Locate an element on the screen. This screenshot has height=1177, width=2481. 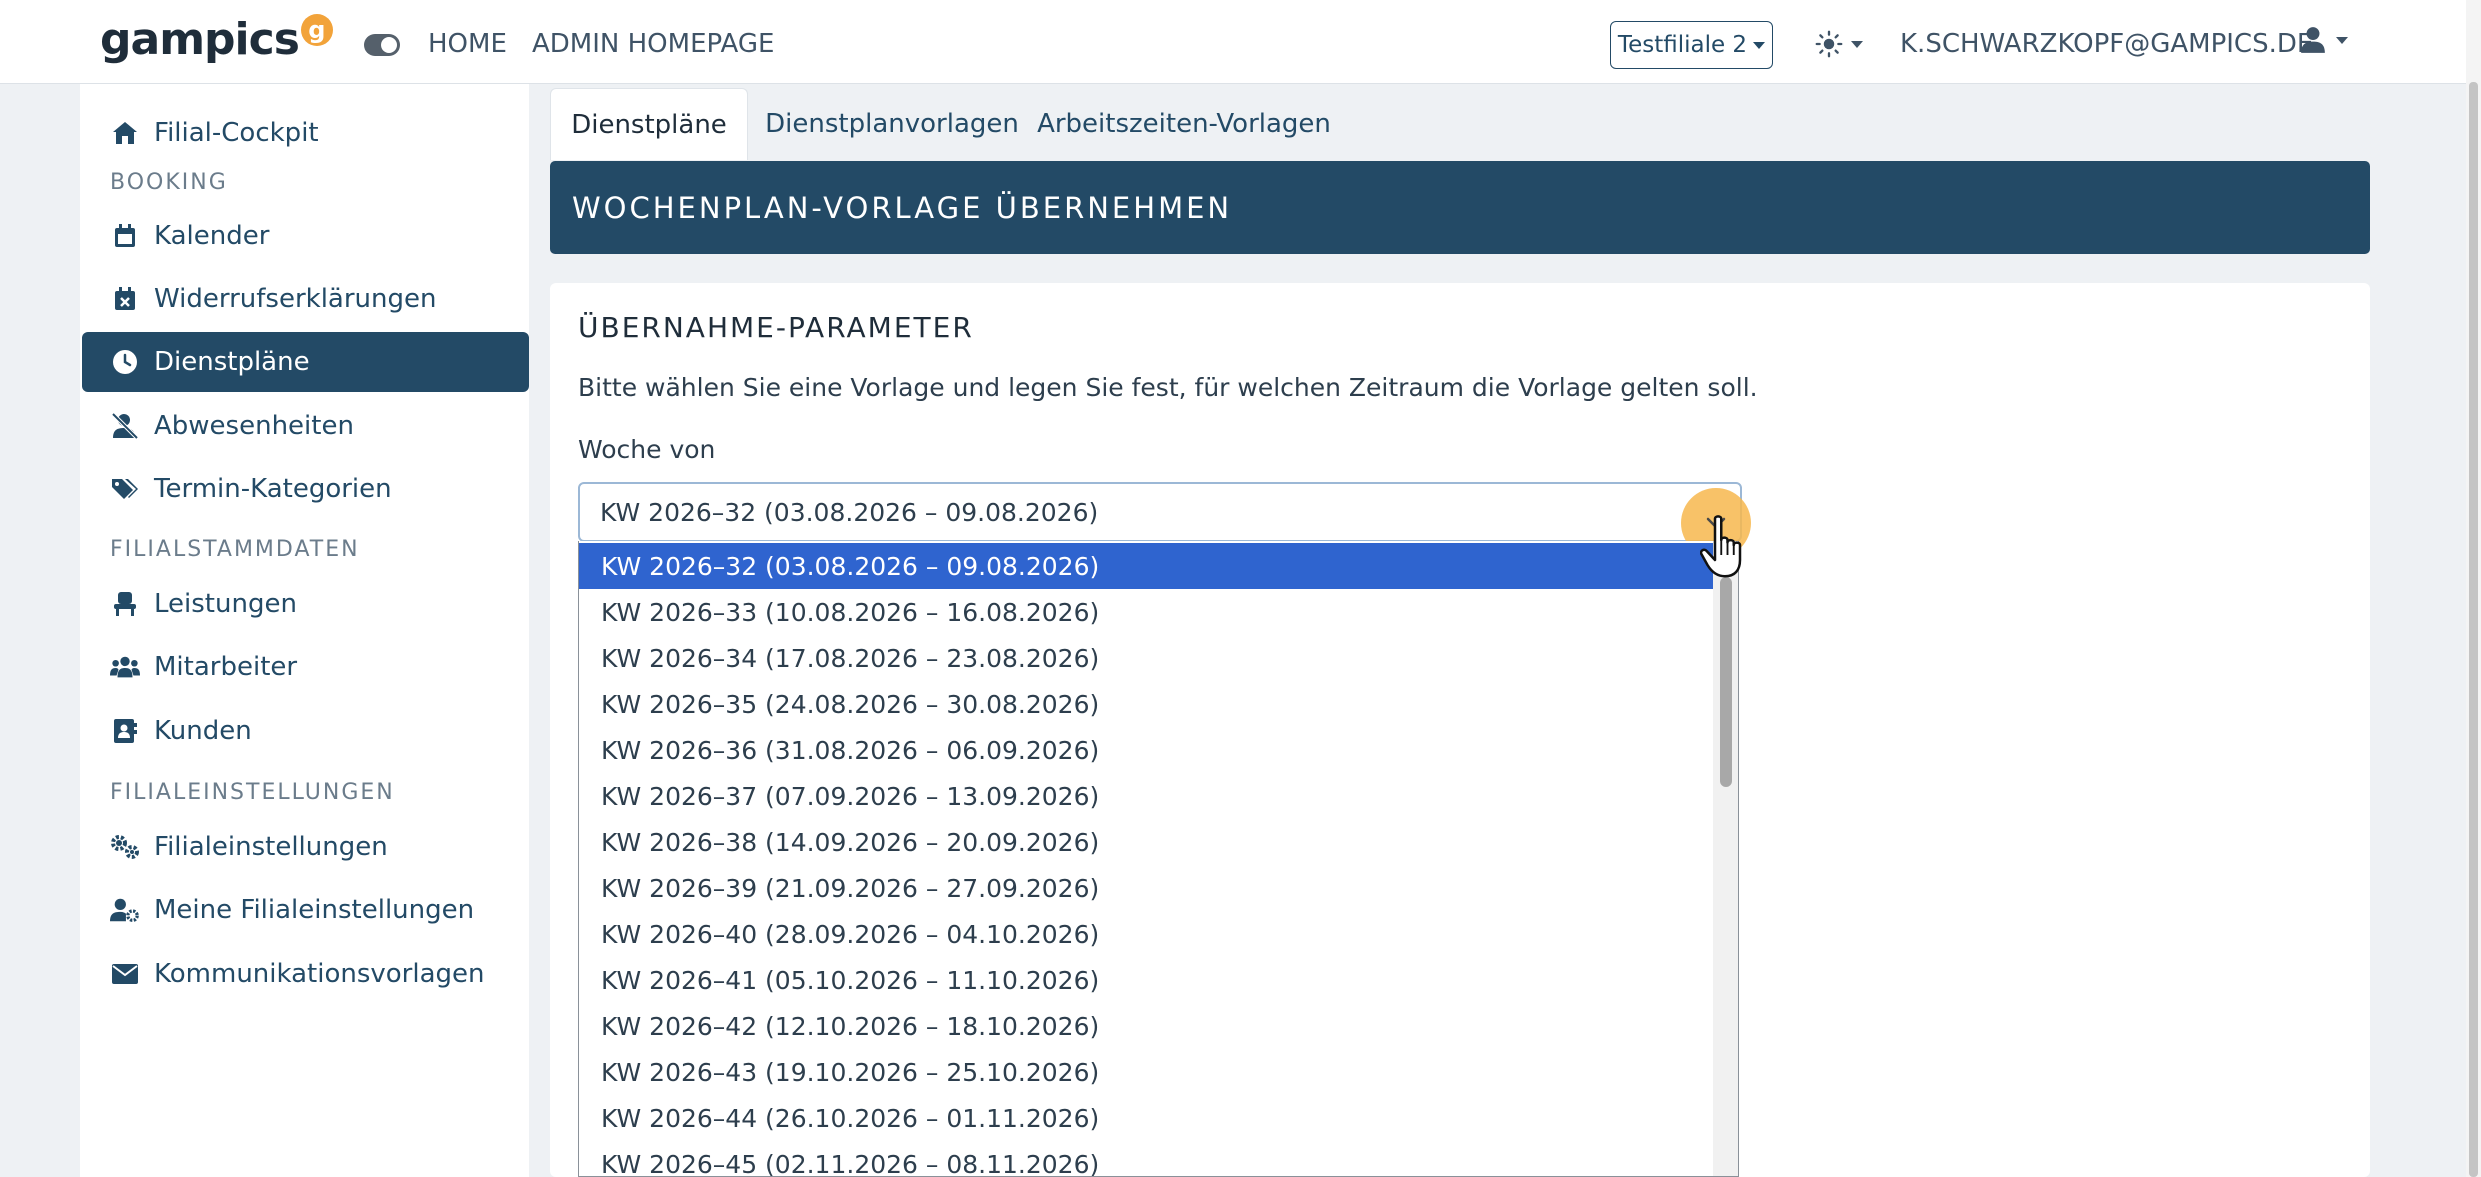
dropdown-option: KW 2026–32 (03.08.2026 – 09.08.2026) is located at coordinates (1146, 566).